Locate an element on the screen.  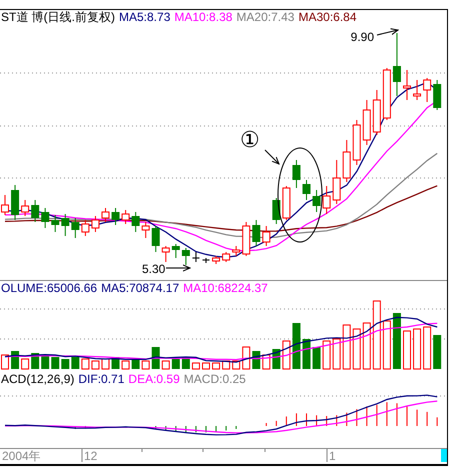
legend-value: OLUME:65006.66 is located at coordinates (49, 288).